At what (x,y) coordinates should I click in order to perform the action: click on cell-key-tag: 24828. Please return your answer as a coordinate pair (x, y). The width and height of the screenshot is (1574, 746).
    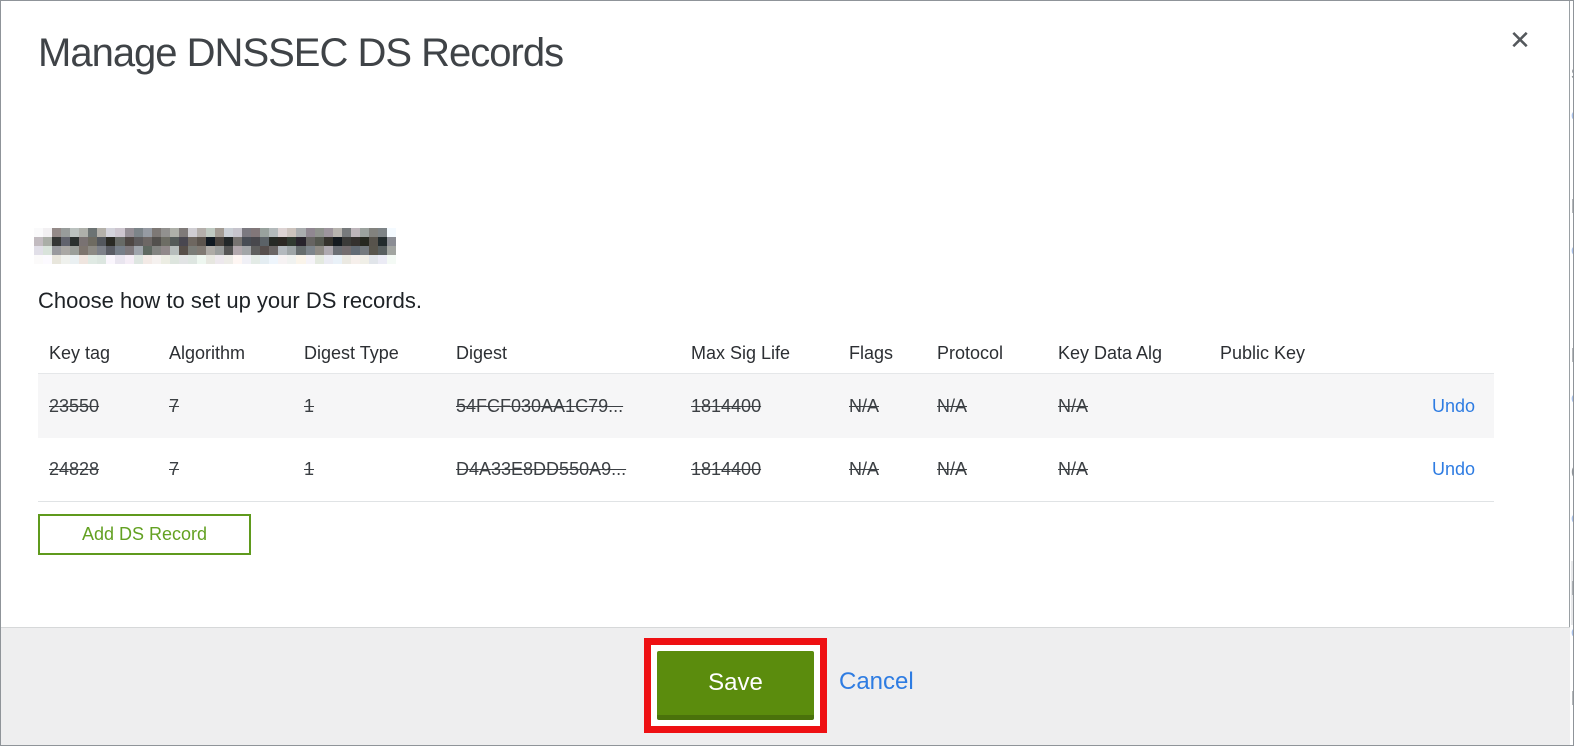
    Looking at the image, I should click on (74, 469).